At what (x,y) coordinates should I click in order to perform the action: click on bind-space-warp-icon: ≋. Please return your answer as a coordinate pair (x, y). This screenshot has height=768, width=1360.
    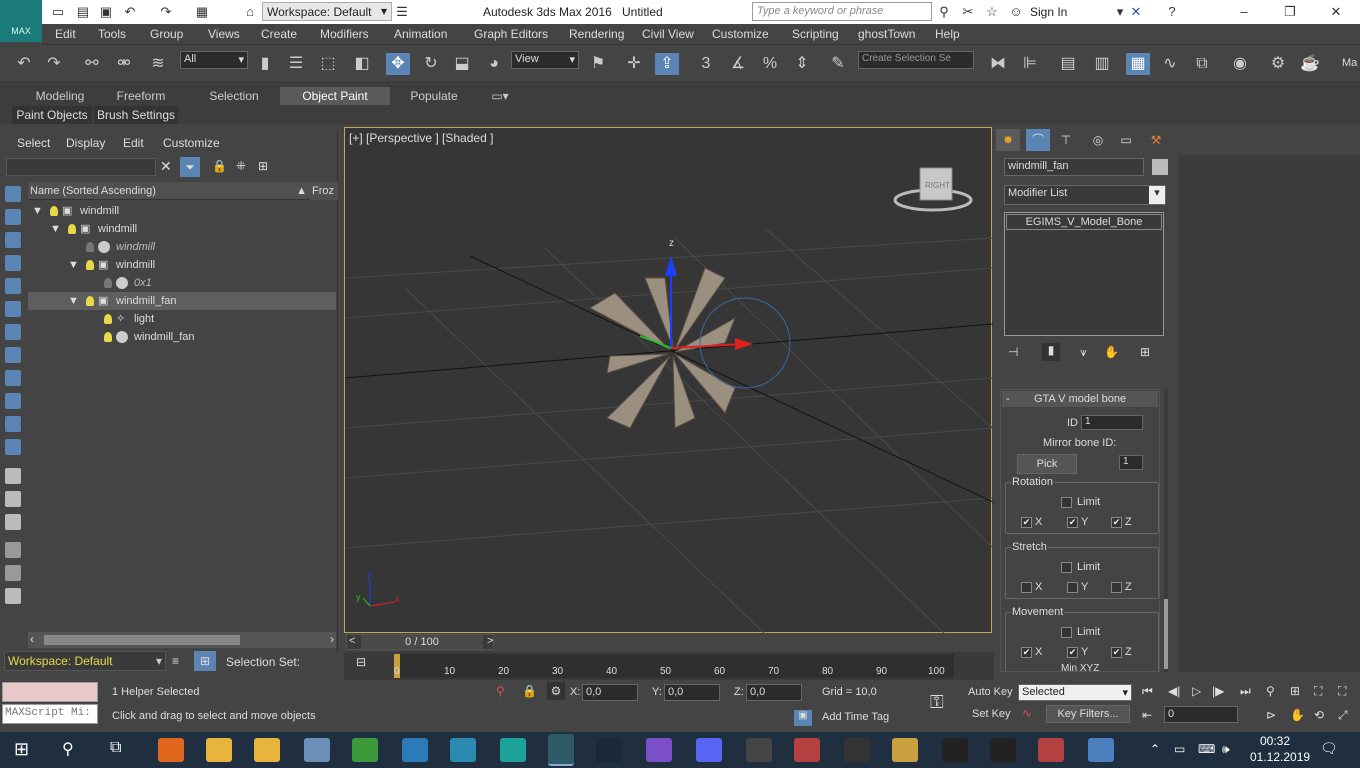
    Looking at the image, I should click on (158, 64).